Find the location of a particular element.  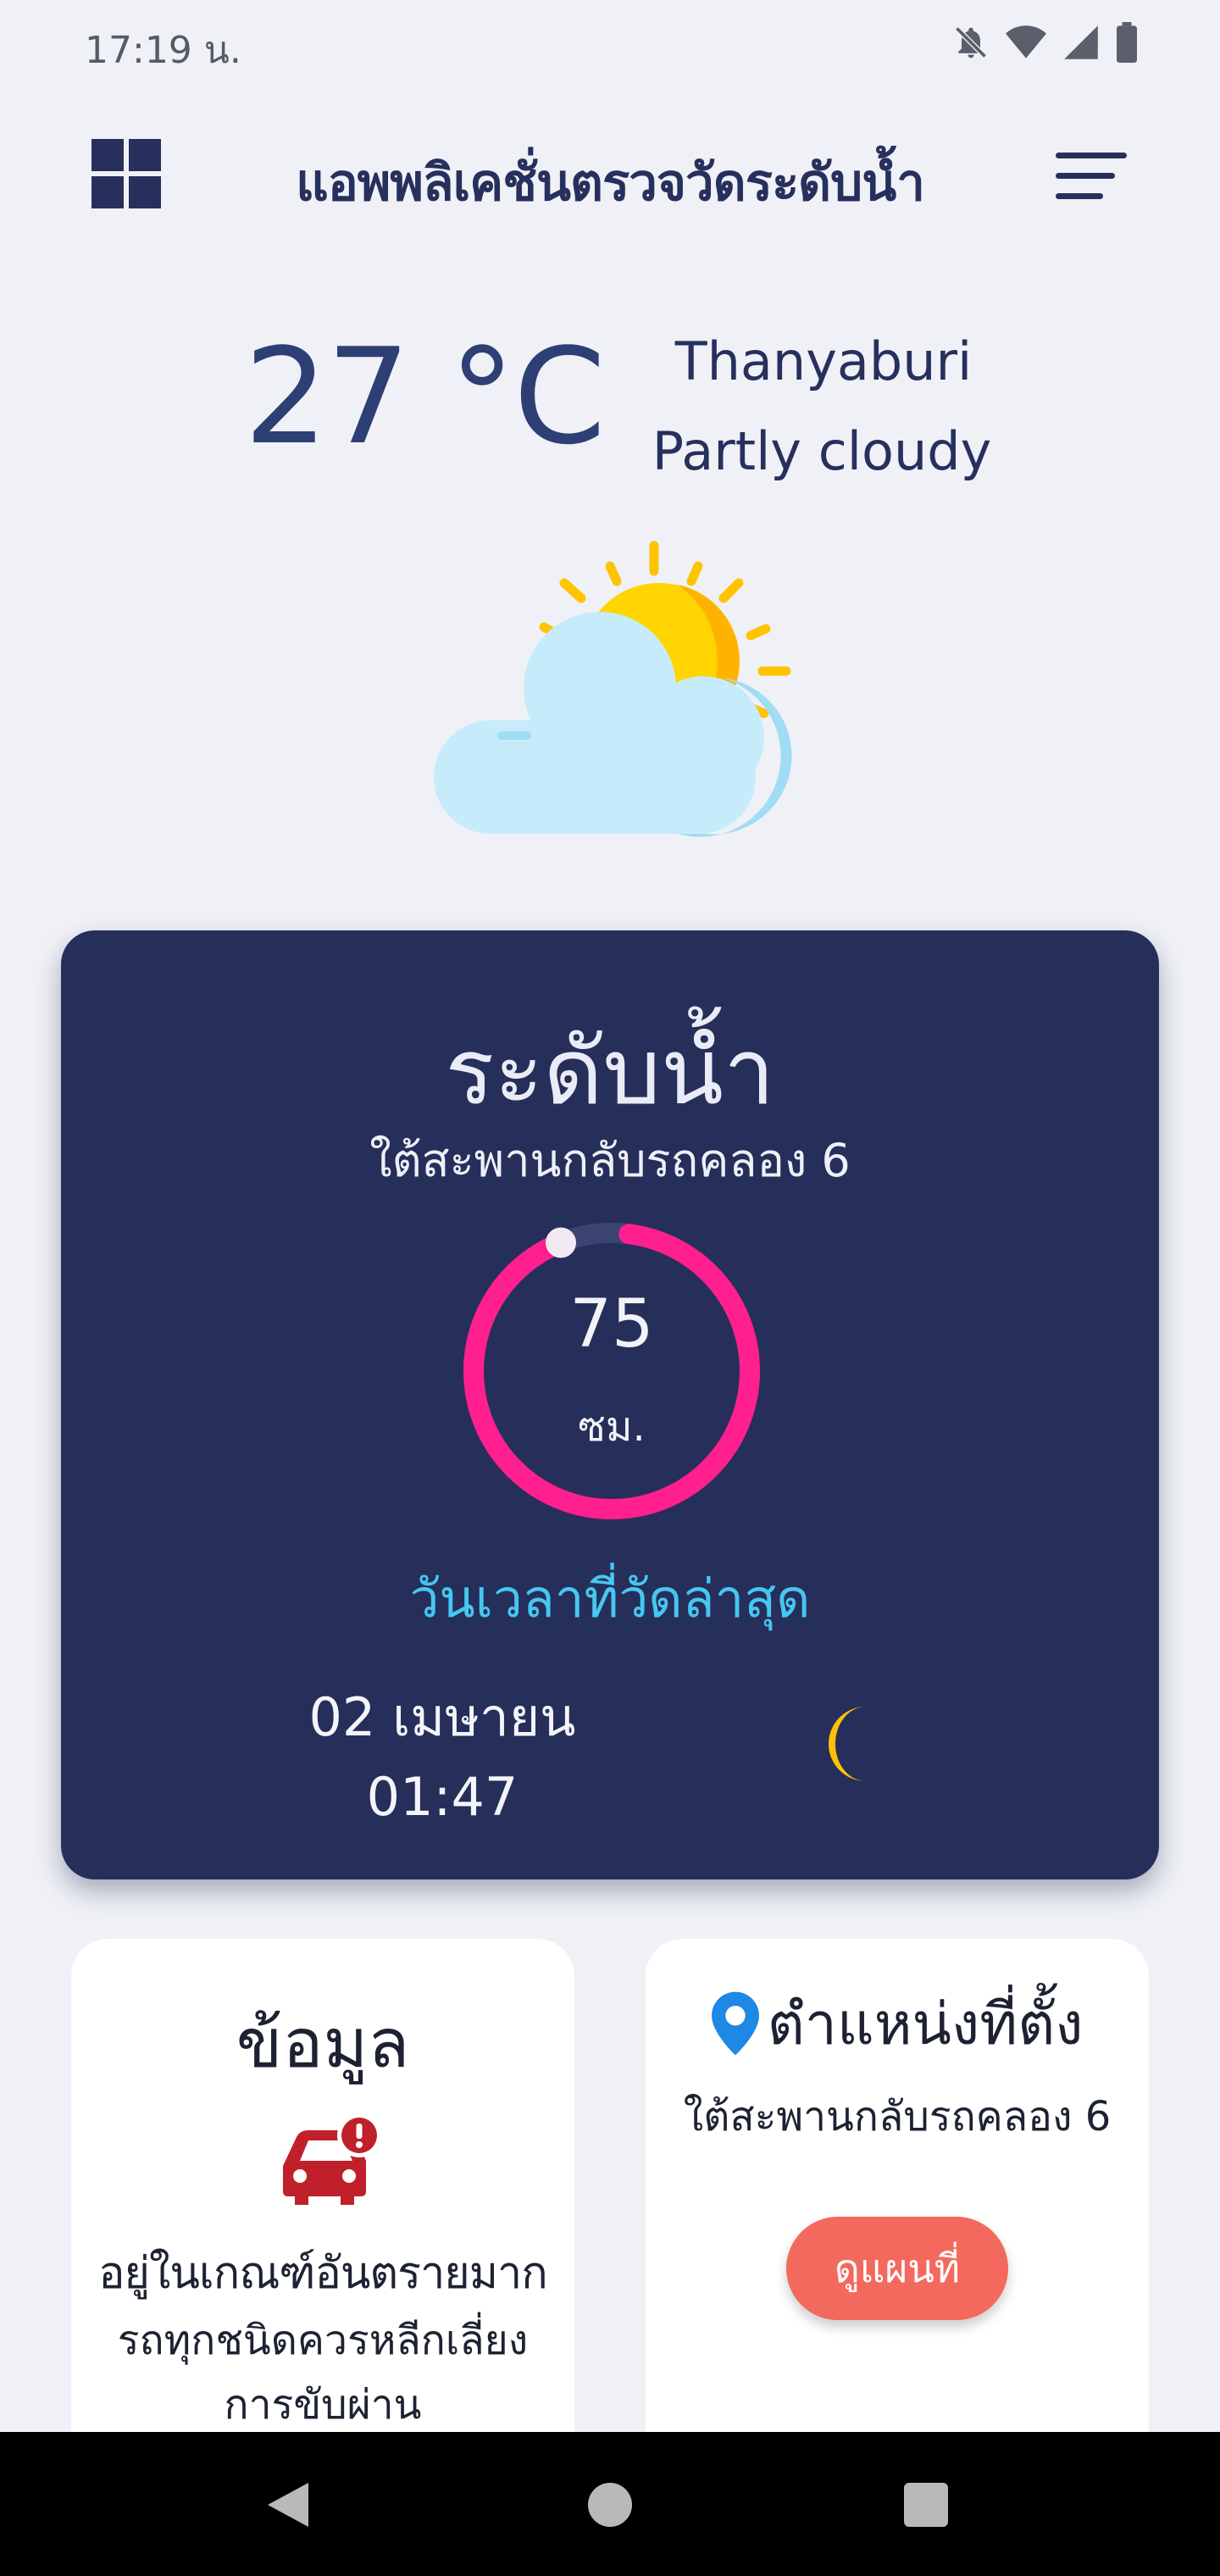

measurement-time: 01:47 is located at coordinates (442, 1797).